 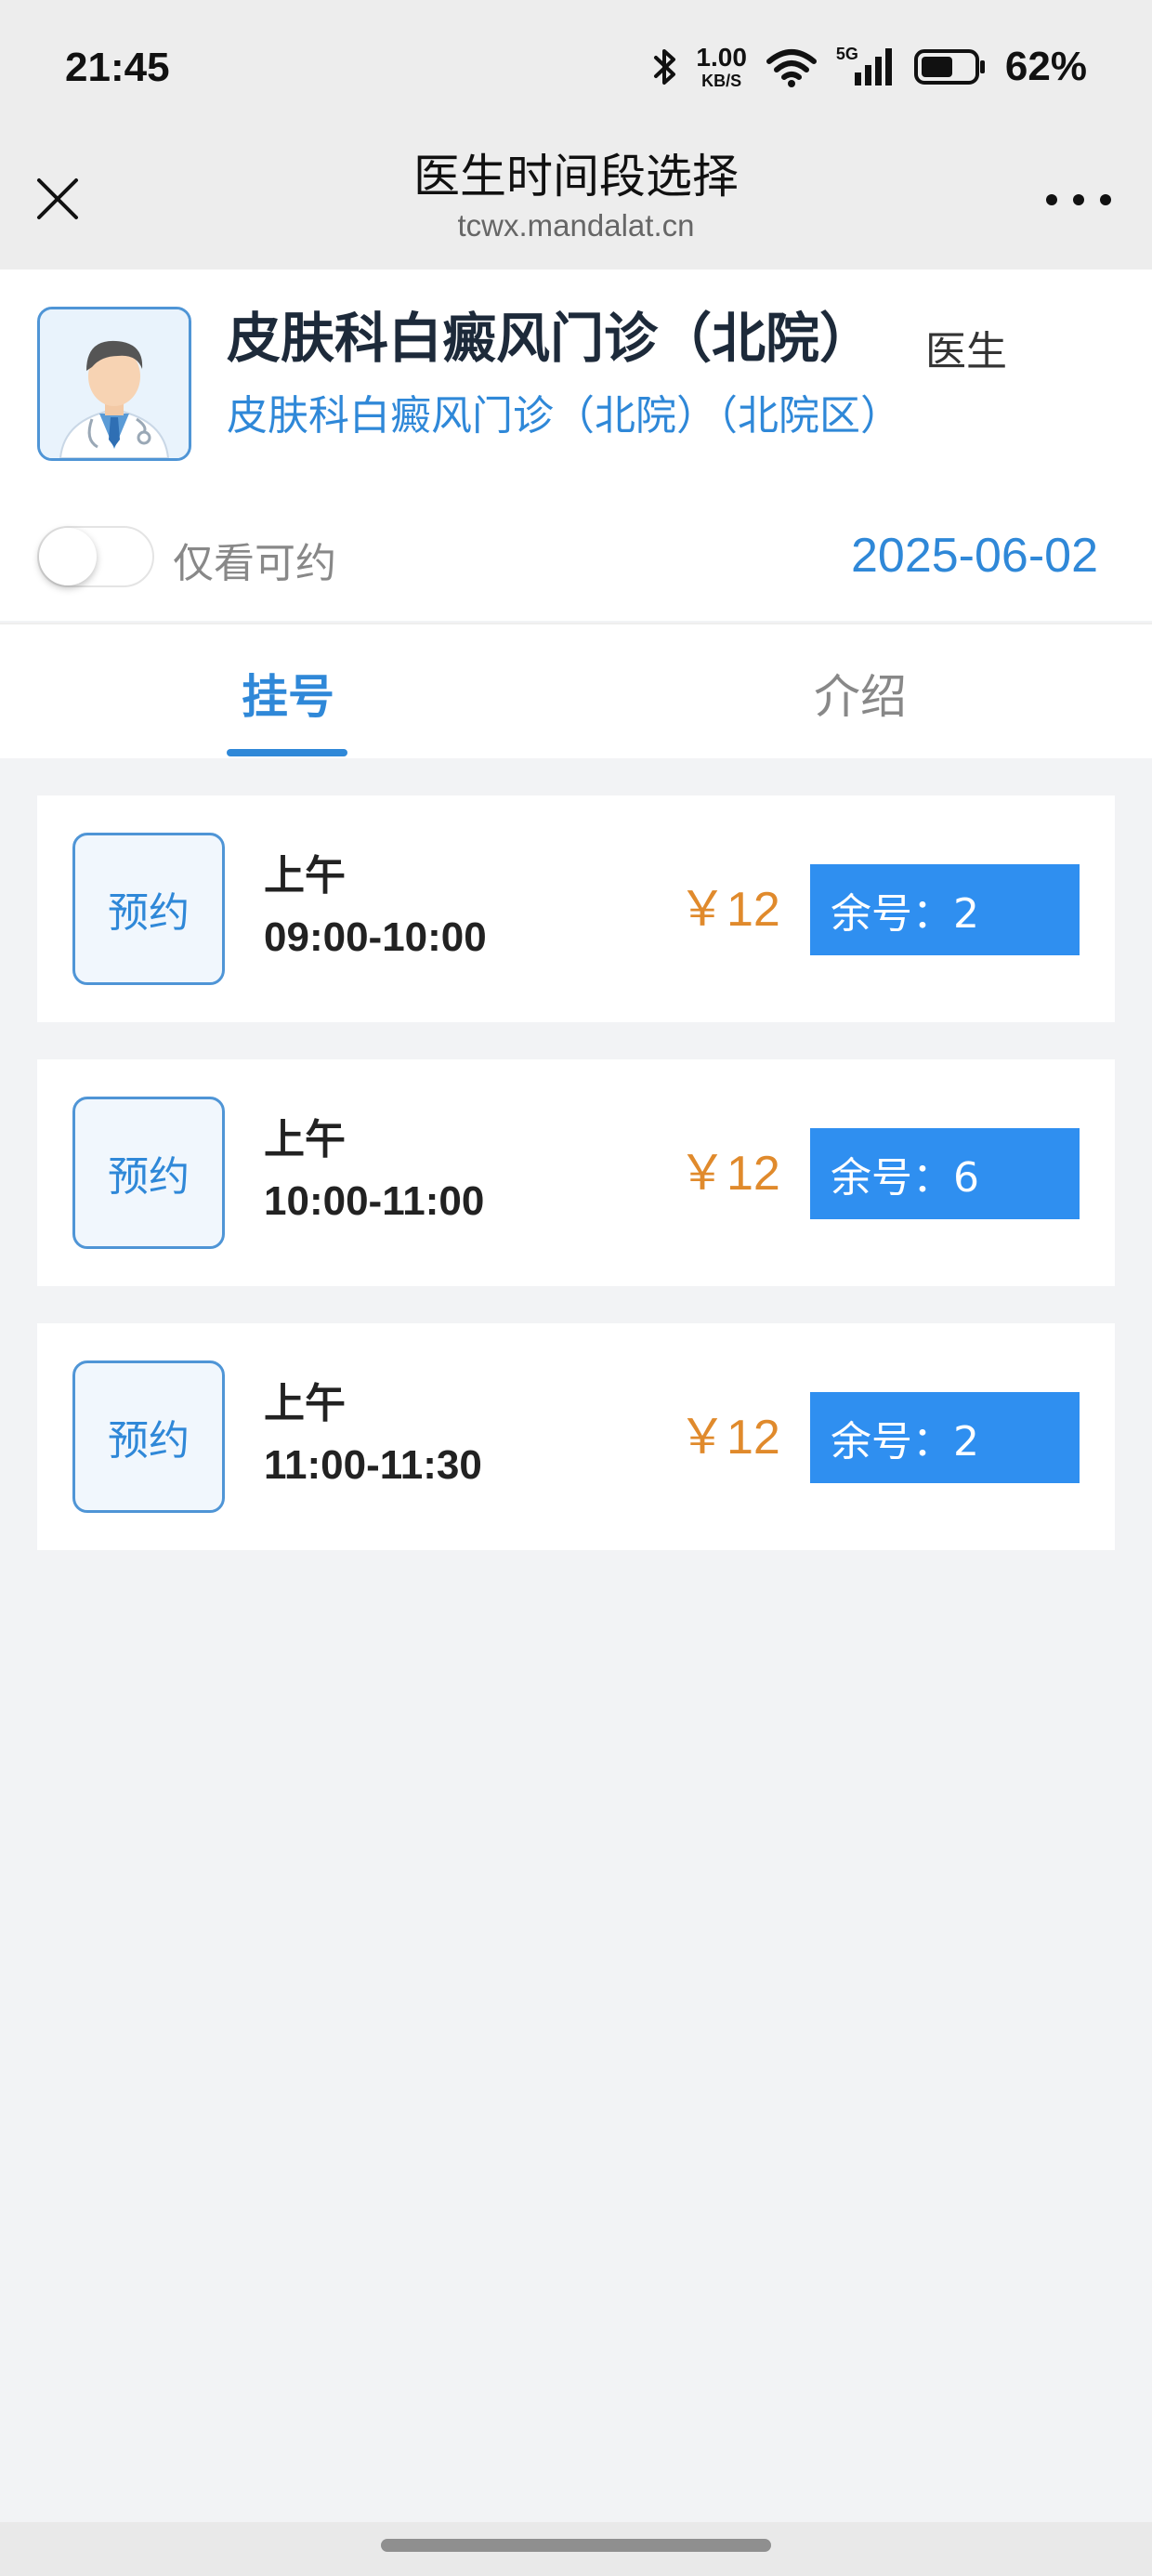 What do you see at coordinates (721, 81) in the screenshot?
I see `network-speed-unit: KB/S` at bounding box center [721, 81].